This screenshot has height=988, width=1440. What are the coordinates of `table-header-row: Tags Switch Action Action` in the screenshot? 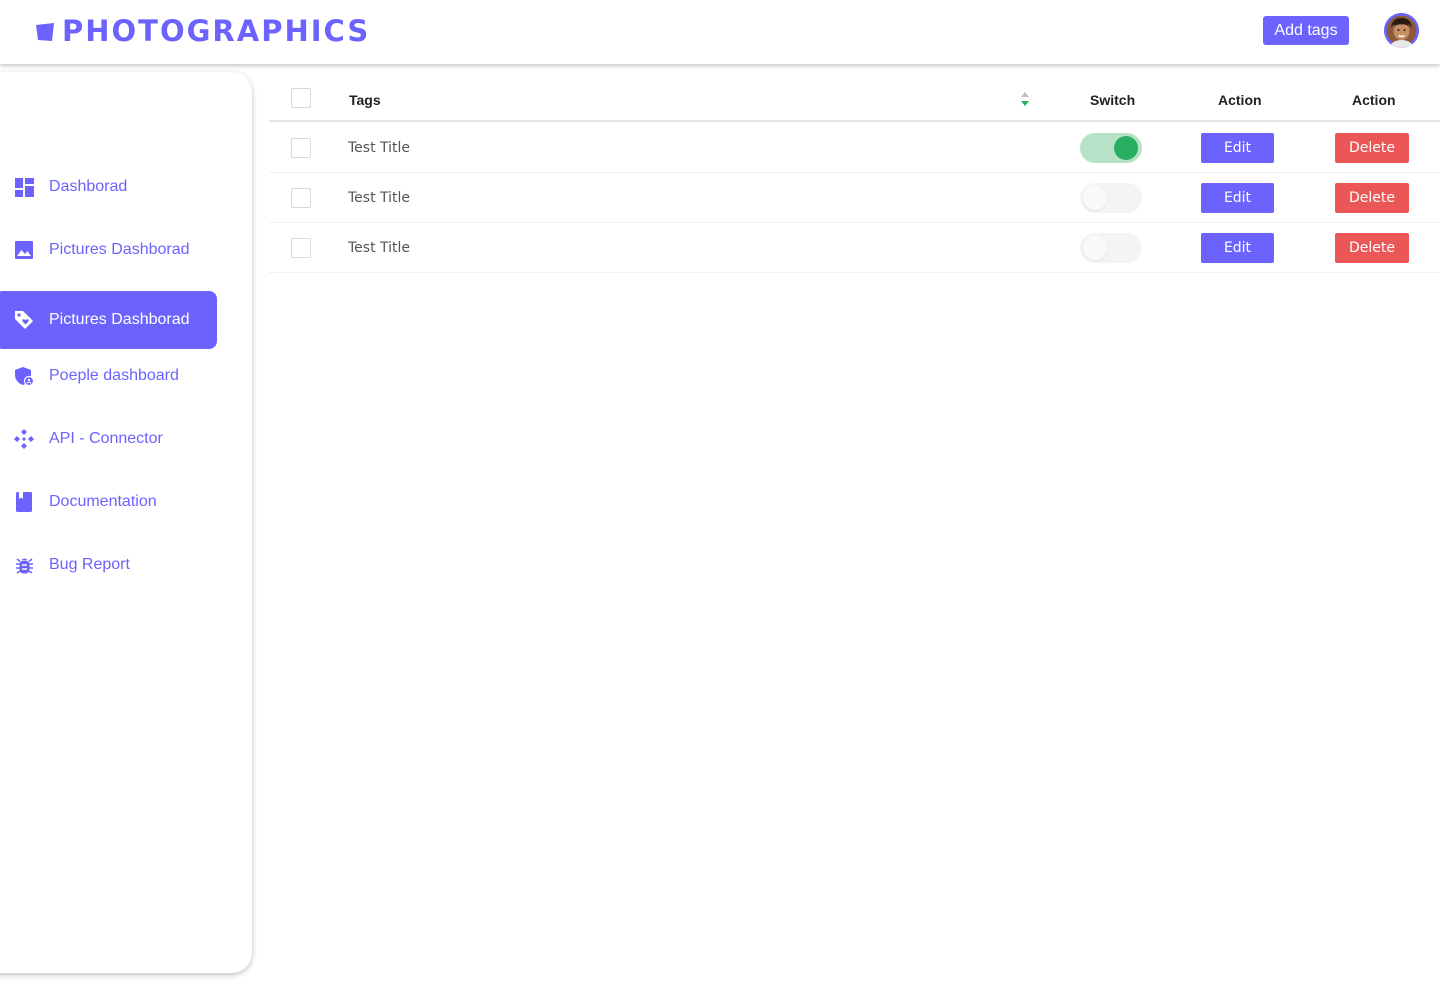 It's located at (854, 100).